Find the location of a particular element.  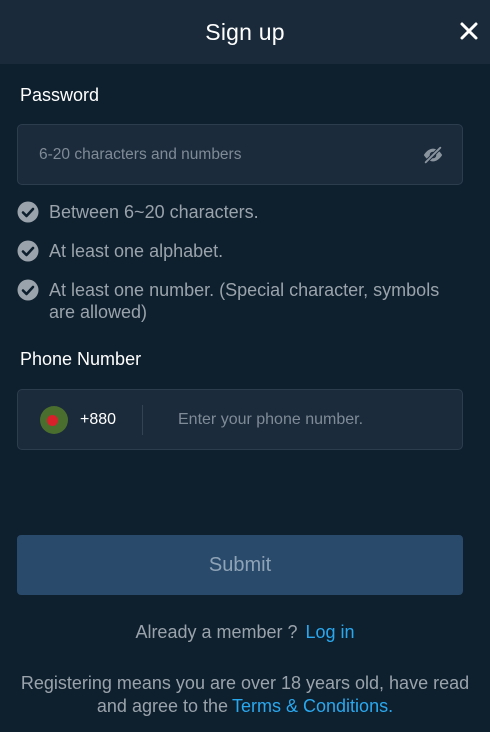

field-divider is located at coordinates (142, 420).